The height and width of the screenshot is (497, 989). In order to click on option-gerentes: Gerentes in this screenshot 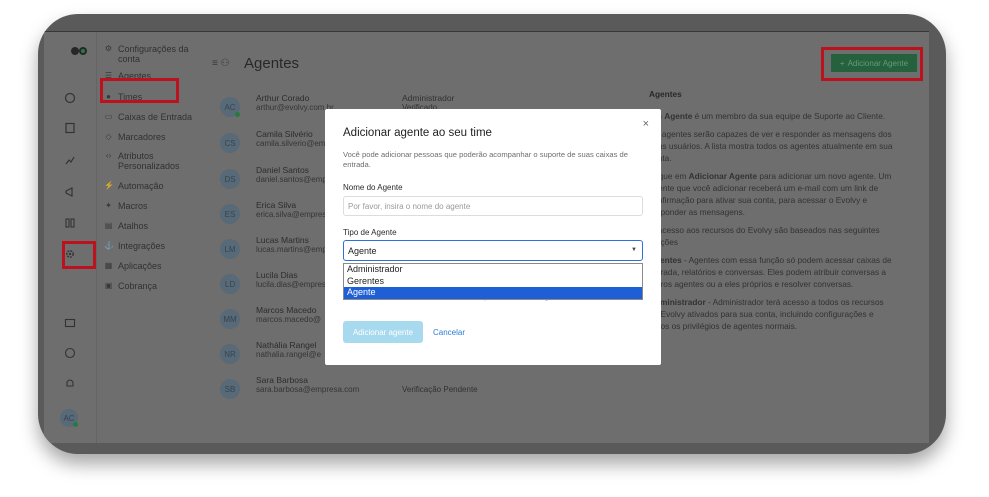, I will do `click(493, 282)`.